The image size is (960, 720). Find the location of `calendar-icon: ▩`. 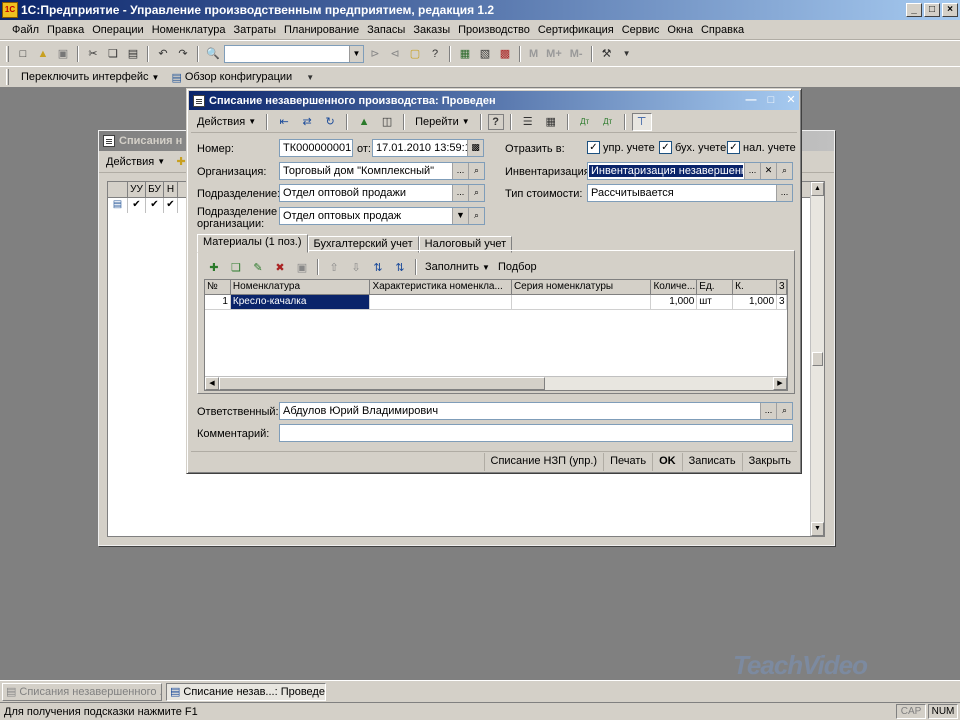

calendar-icon: ▩ is located at coordinates (475, 148).